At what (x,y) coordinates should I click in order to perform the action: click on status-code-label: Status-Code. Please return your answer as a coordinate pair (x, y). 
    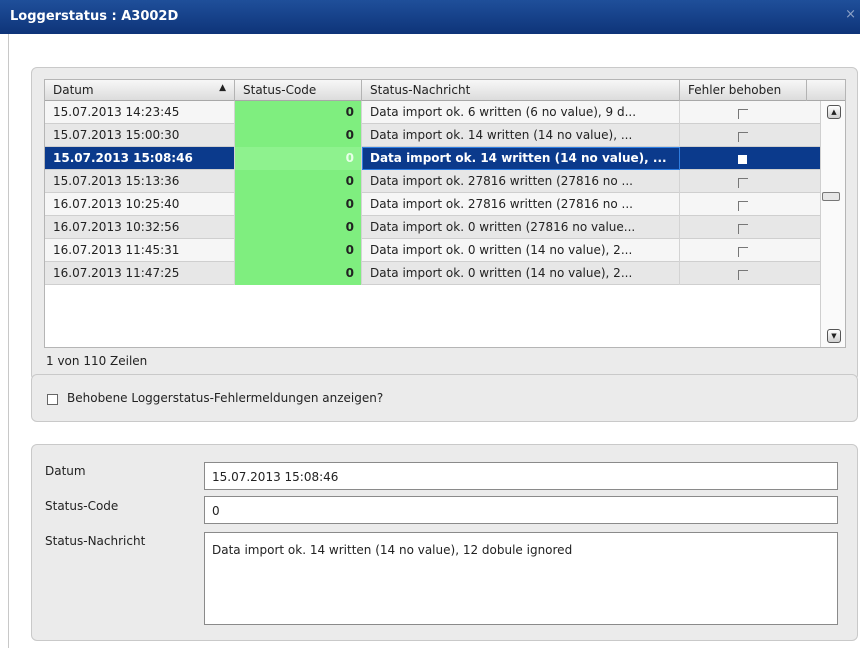
    Looking at the image, I should click on (82, 506).